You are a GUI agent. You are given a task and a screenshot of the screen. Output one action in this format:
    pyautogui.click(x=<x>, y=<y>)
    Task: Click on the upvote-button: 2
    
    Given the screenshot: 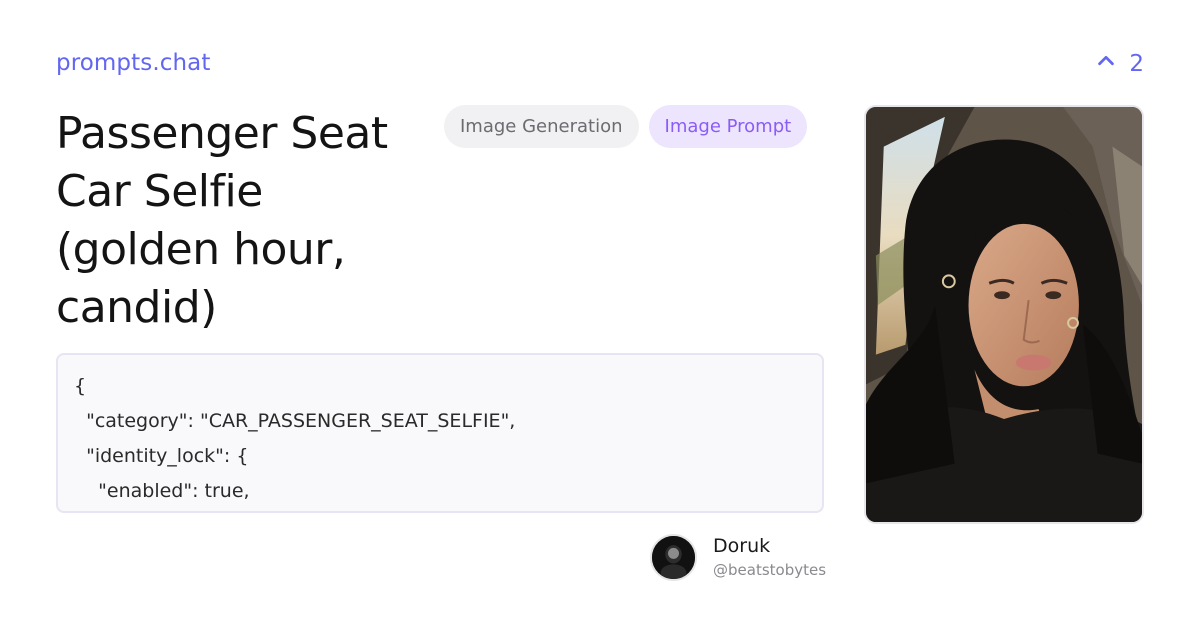 What is the action you would take?
    pyautogui.click(x=1119, y=64)
    